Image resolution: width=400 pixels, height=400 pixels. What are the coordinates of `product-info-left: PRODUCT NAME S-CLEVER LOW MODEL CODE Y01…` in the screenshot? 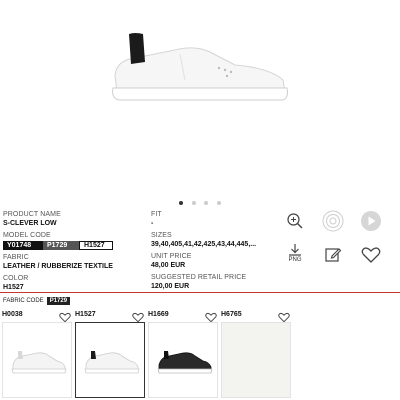 It's located at (73, 252).